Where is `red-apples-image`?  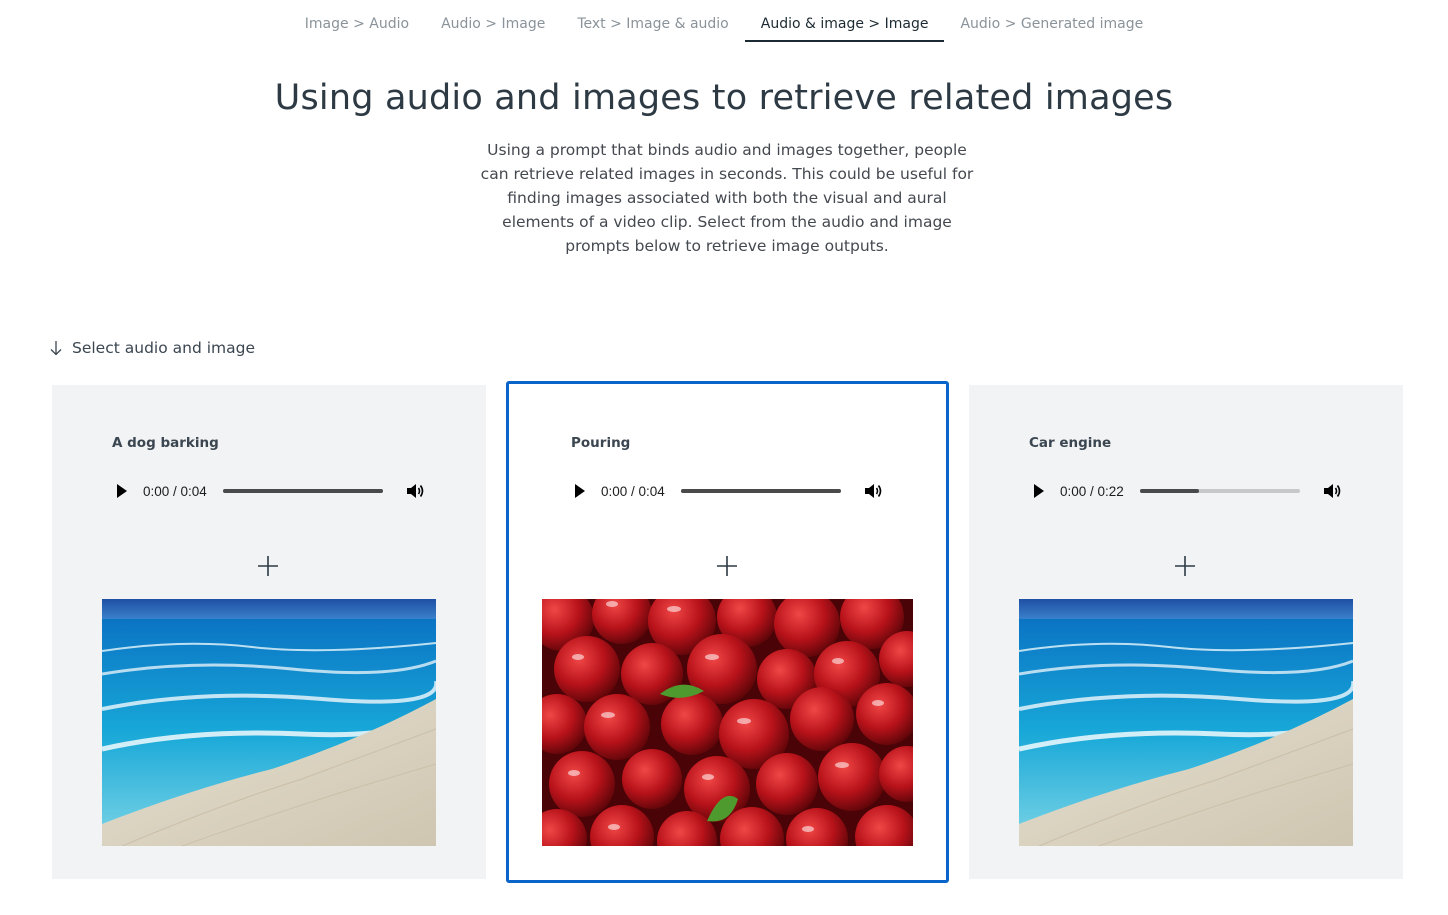
red-apples-image is located at coordinates (727, 722).